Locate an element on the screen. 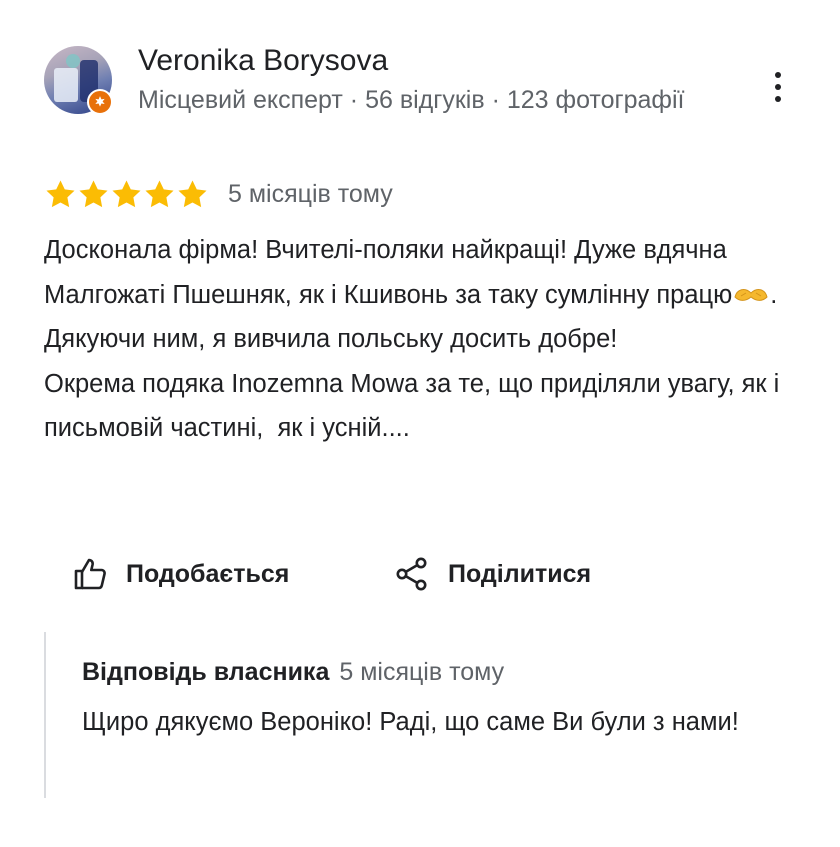 This screenshot has width=840, height=847. star-burst-icon is located at coordinates (100, 101).